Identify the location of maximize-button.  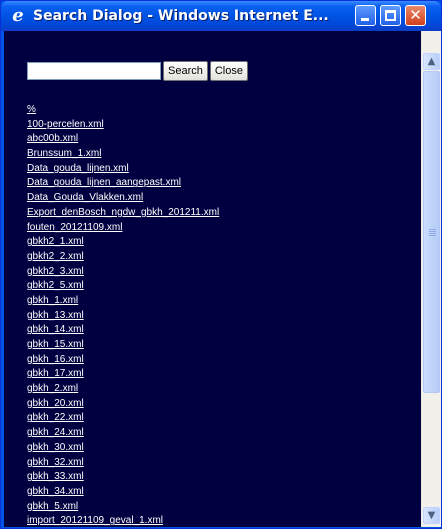
(390, 15).